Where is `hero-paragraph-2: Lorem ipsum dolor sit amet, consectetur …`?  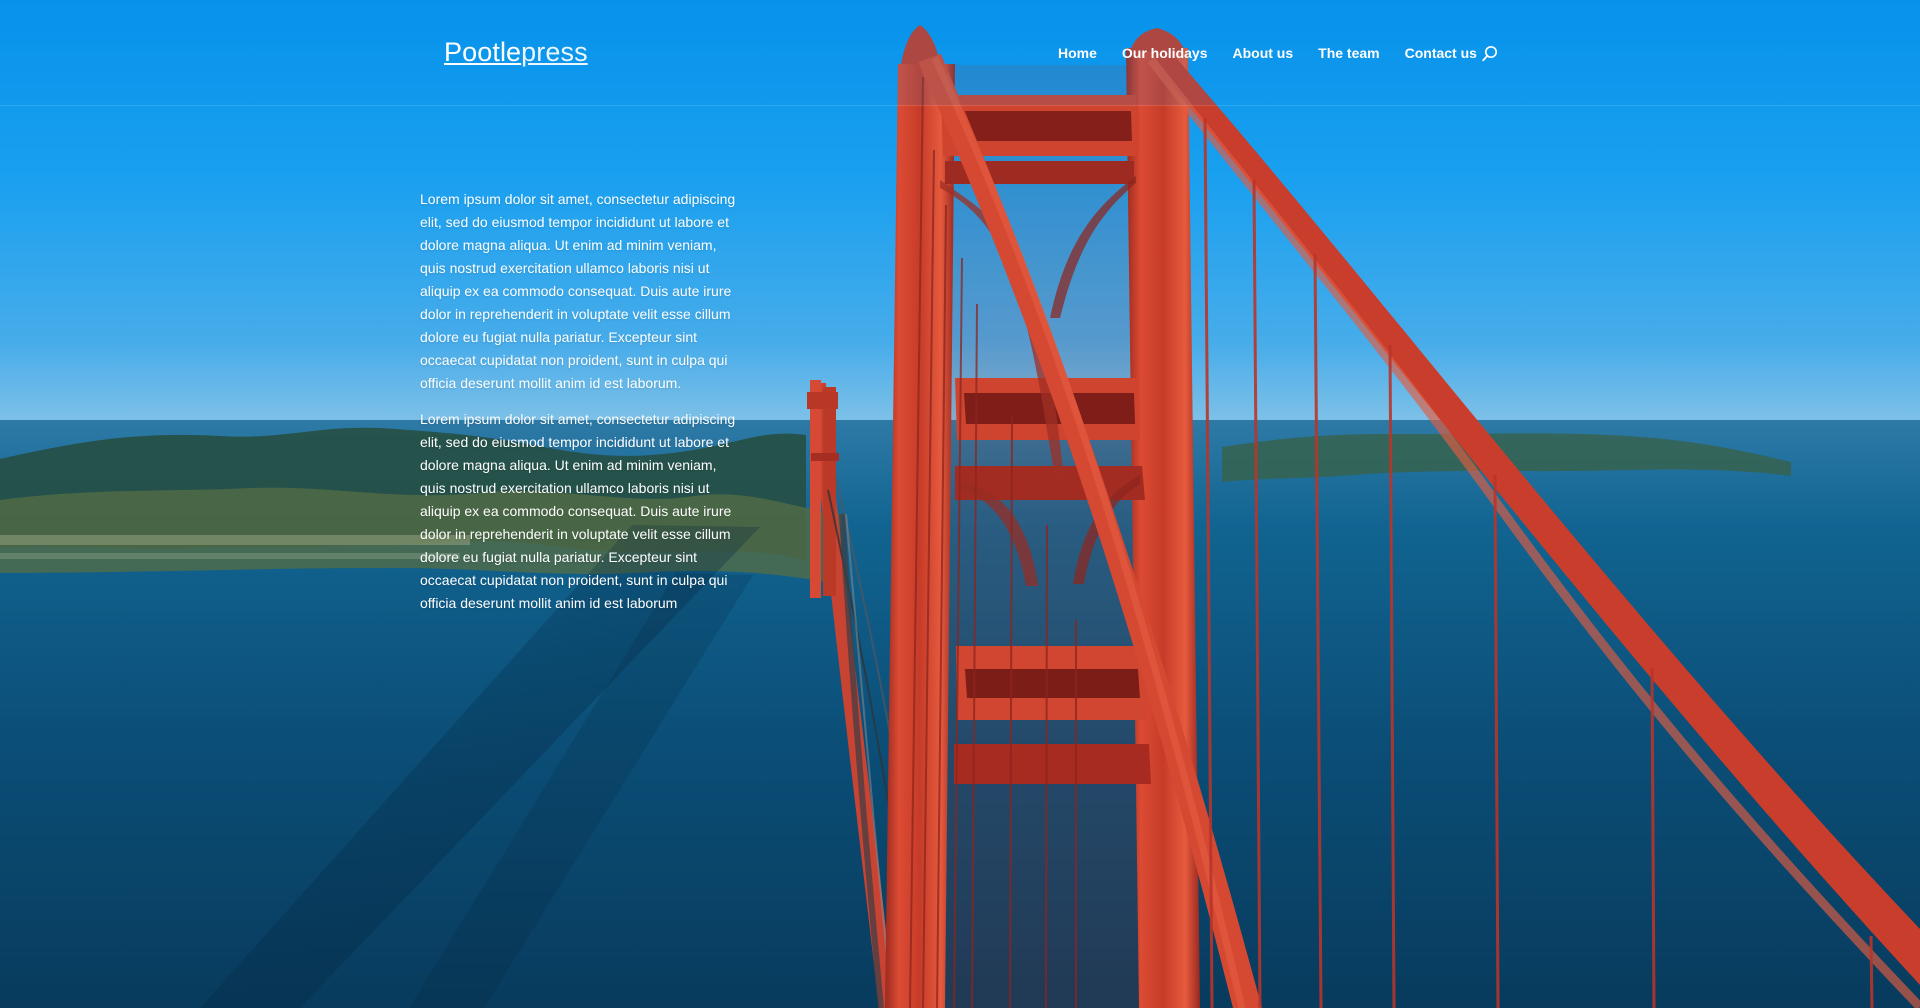
hero-paragraph-2: Lorem ipsum dolor sit amet, consectetur … is located at coordinates (578, 511).